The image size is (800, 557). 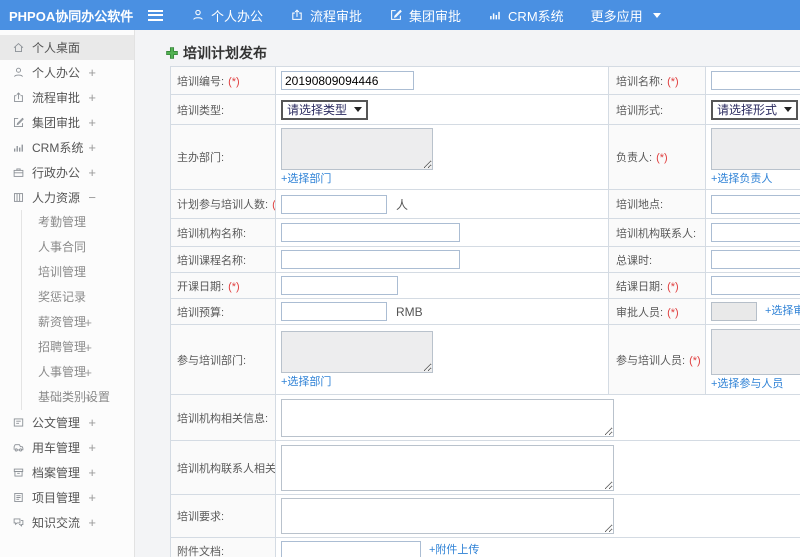 I want to click on form-row: 培训编号:(*) 培训名称:(*), so click(x=485, y=80).